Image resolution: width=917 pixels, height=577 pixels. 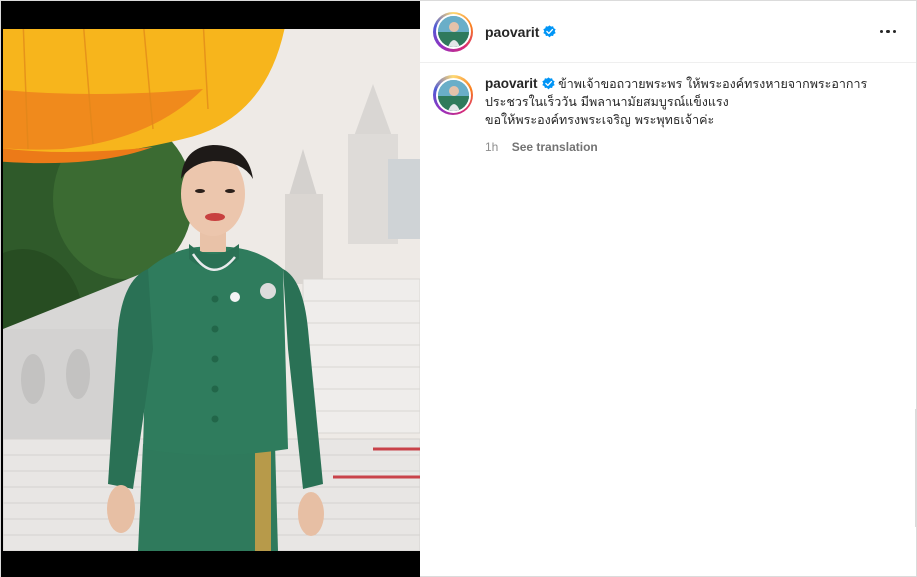 I want to click on caption-meta: 1h See translation, so click(x=685, y=147).